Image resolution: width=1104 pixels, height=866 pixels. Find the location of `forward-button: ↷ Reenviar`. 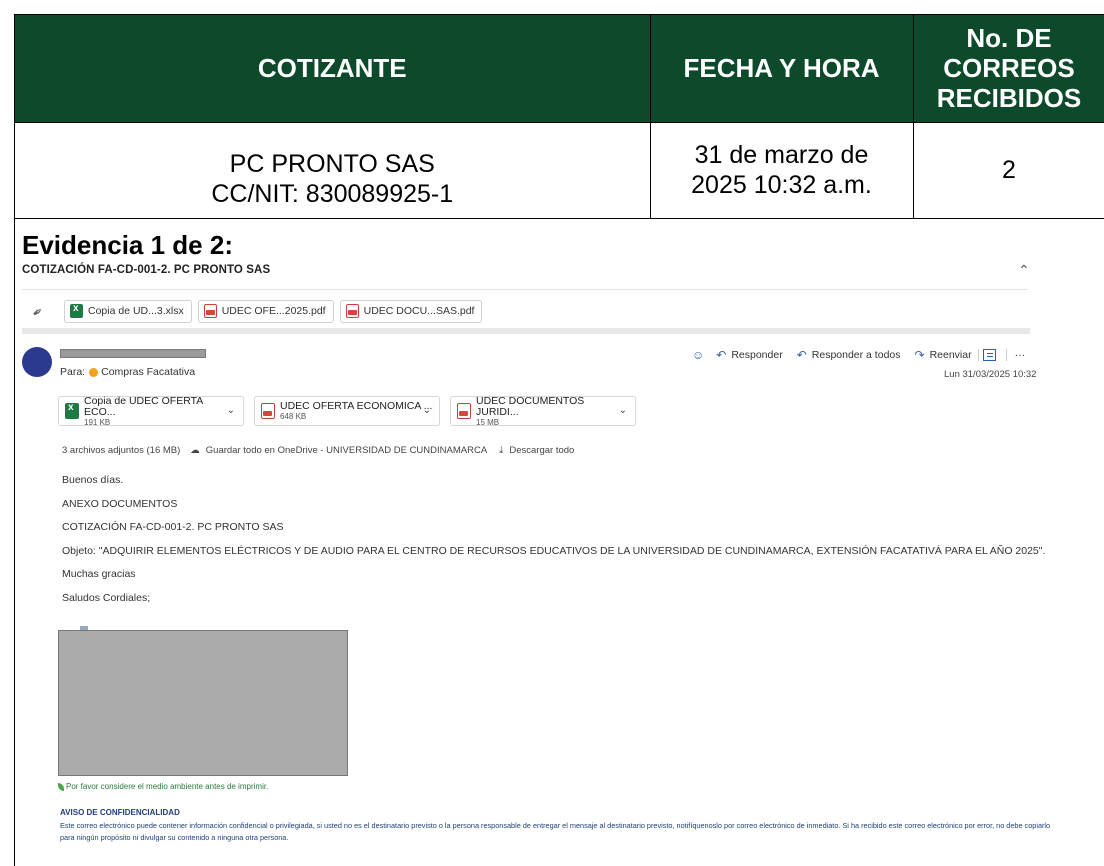

forward-button: ↷ Reenviar is located at coordinates (943, 355).